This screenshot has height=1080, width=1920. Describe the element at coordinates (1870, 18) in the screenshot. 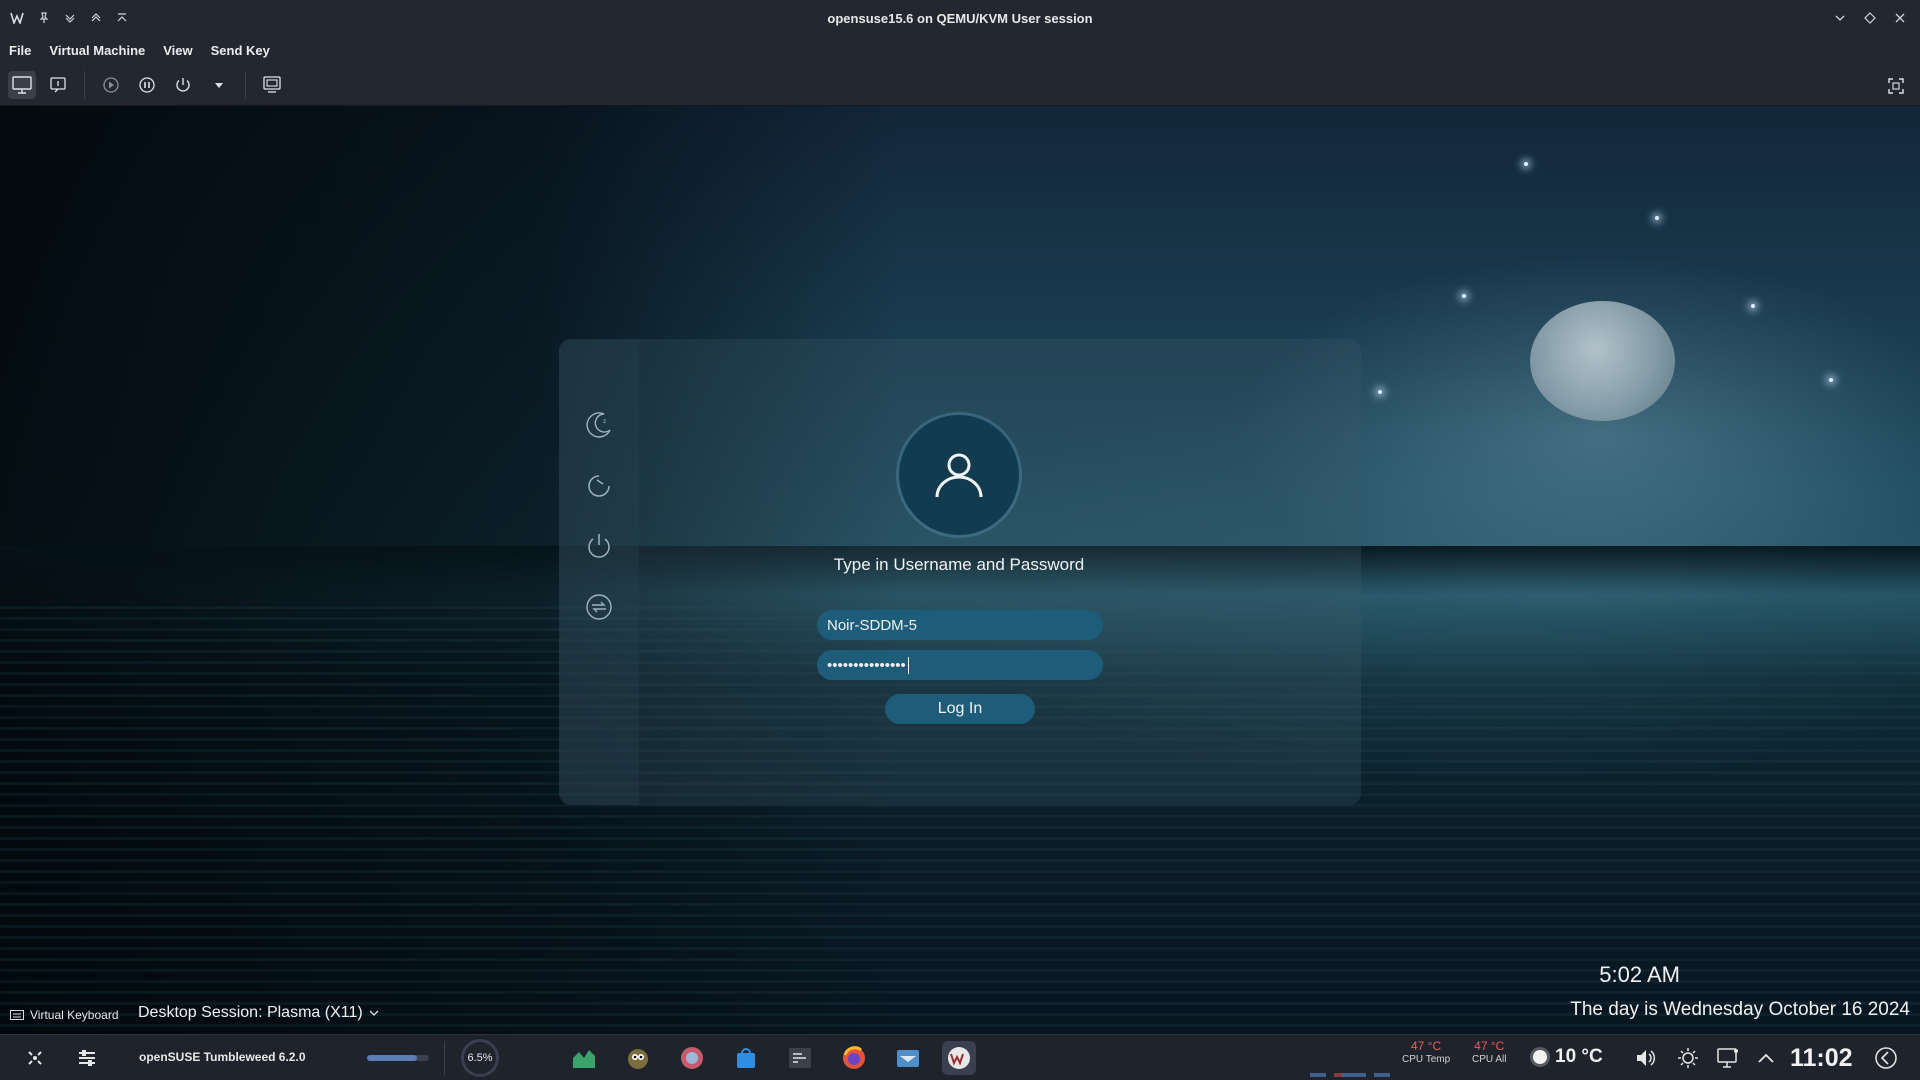

I see `maximize-icon` at that location.